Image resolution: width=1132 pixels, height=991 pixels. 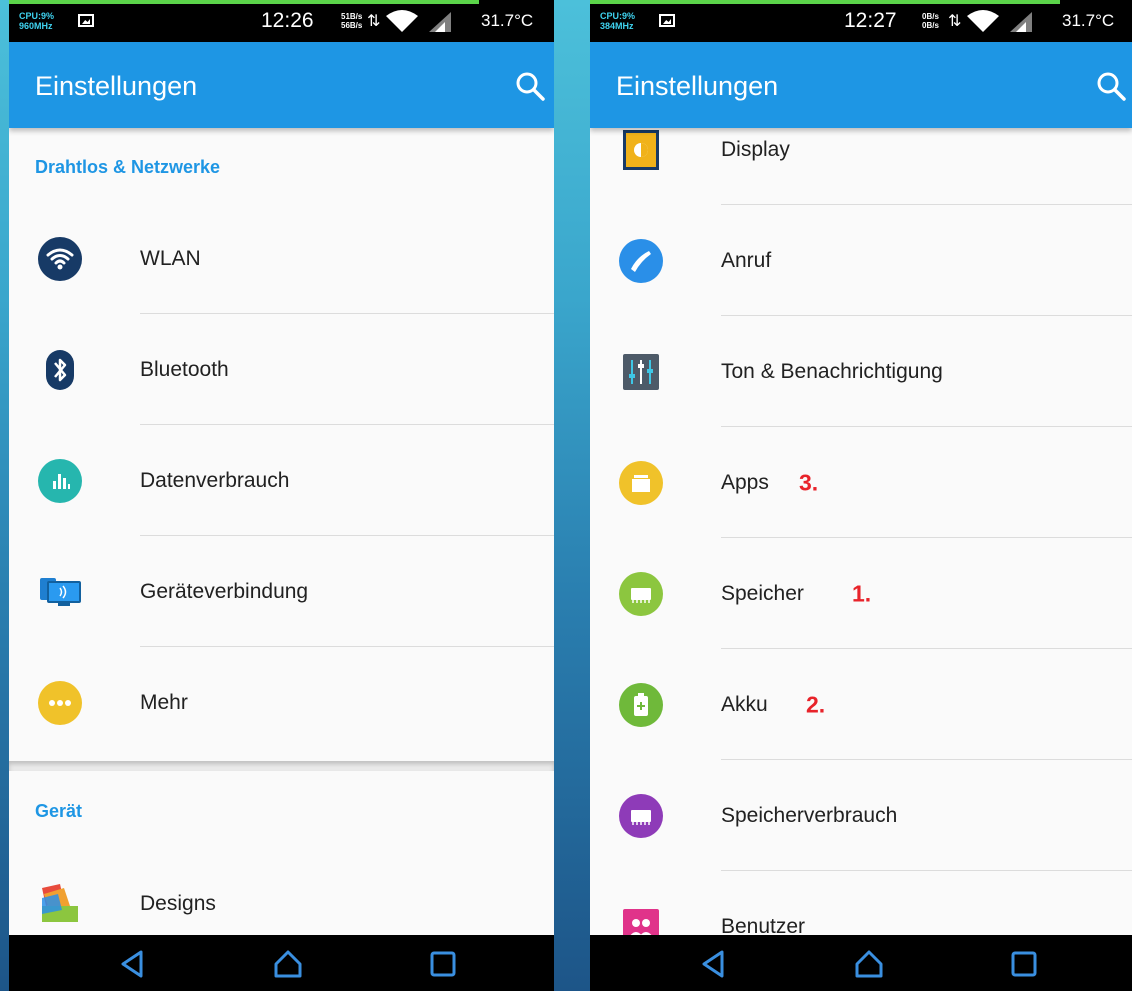 What do you see at coordinates (641, 371) in the screenshot?
I see `sound-icon` at bounding box center [641, 371].